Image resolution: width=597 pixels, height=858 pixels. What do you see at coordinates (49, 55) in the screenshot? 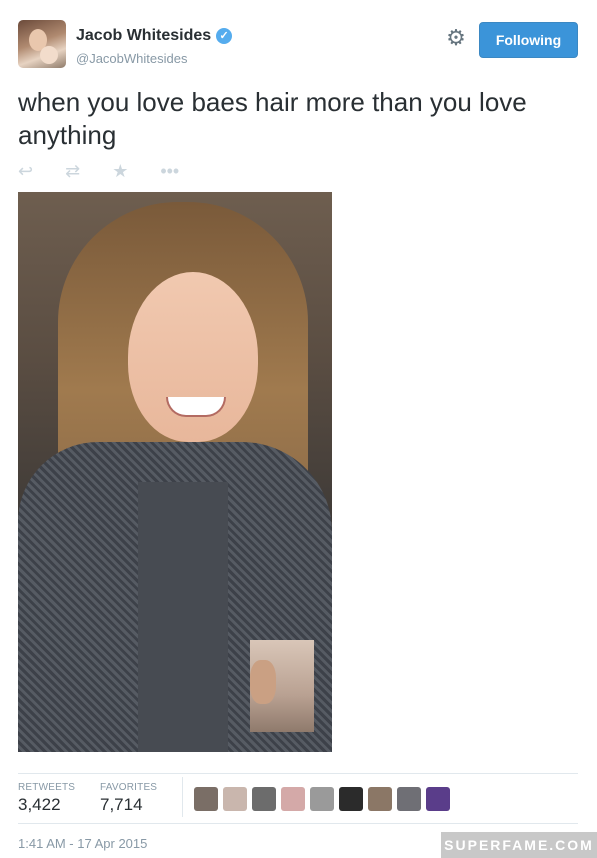
I see `avatar-baby` at bounding box center [49, 55].